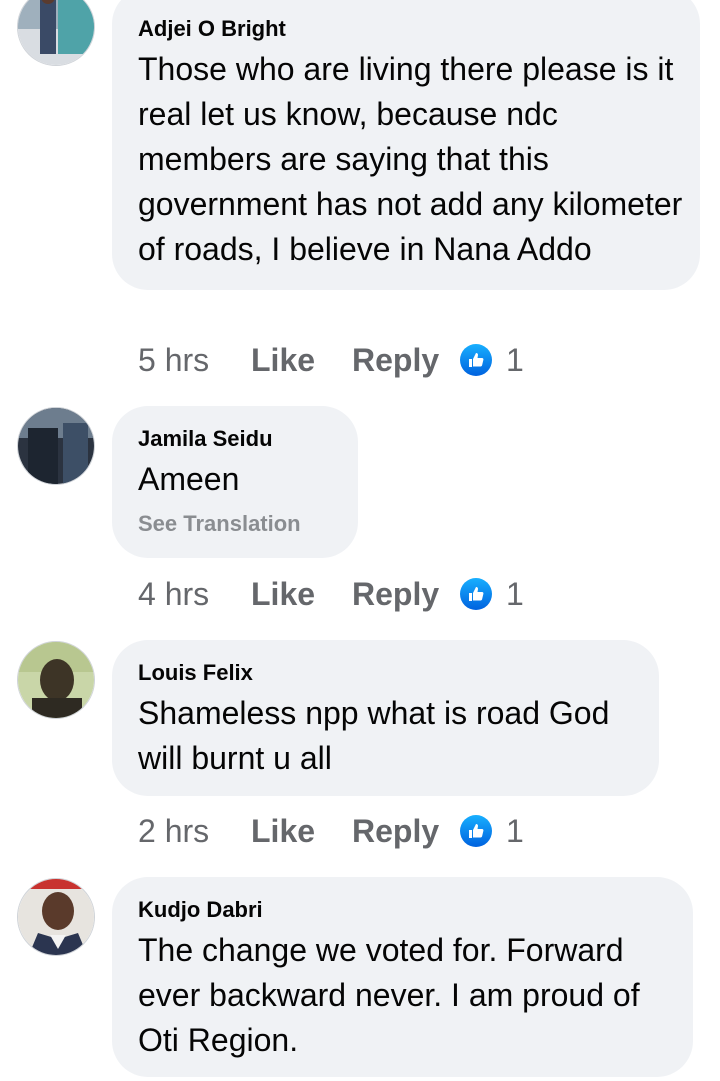 The image size is (720, 1081). I want to click on comment-author: Louis Felix, so click(385, 673).